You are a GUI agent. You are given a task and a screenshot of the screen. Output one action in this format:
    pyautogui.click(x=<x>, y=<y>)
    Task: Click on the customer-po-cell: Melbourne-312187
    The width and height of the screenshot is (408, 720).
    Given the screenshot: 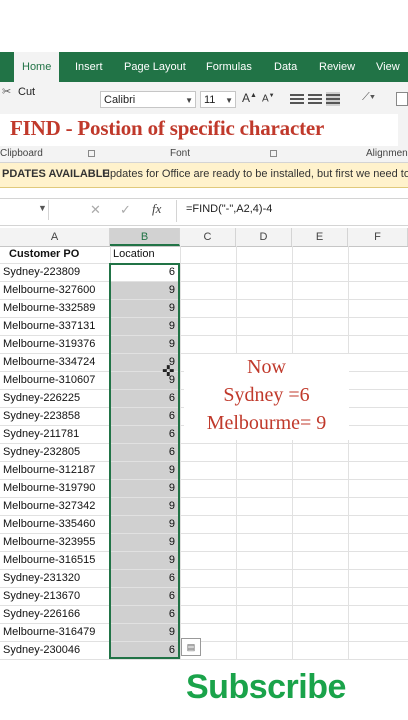 What is the action you would take?
    pyautogui.click(x=49, y=470)
    